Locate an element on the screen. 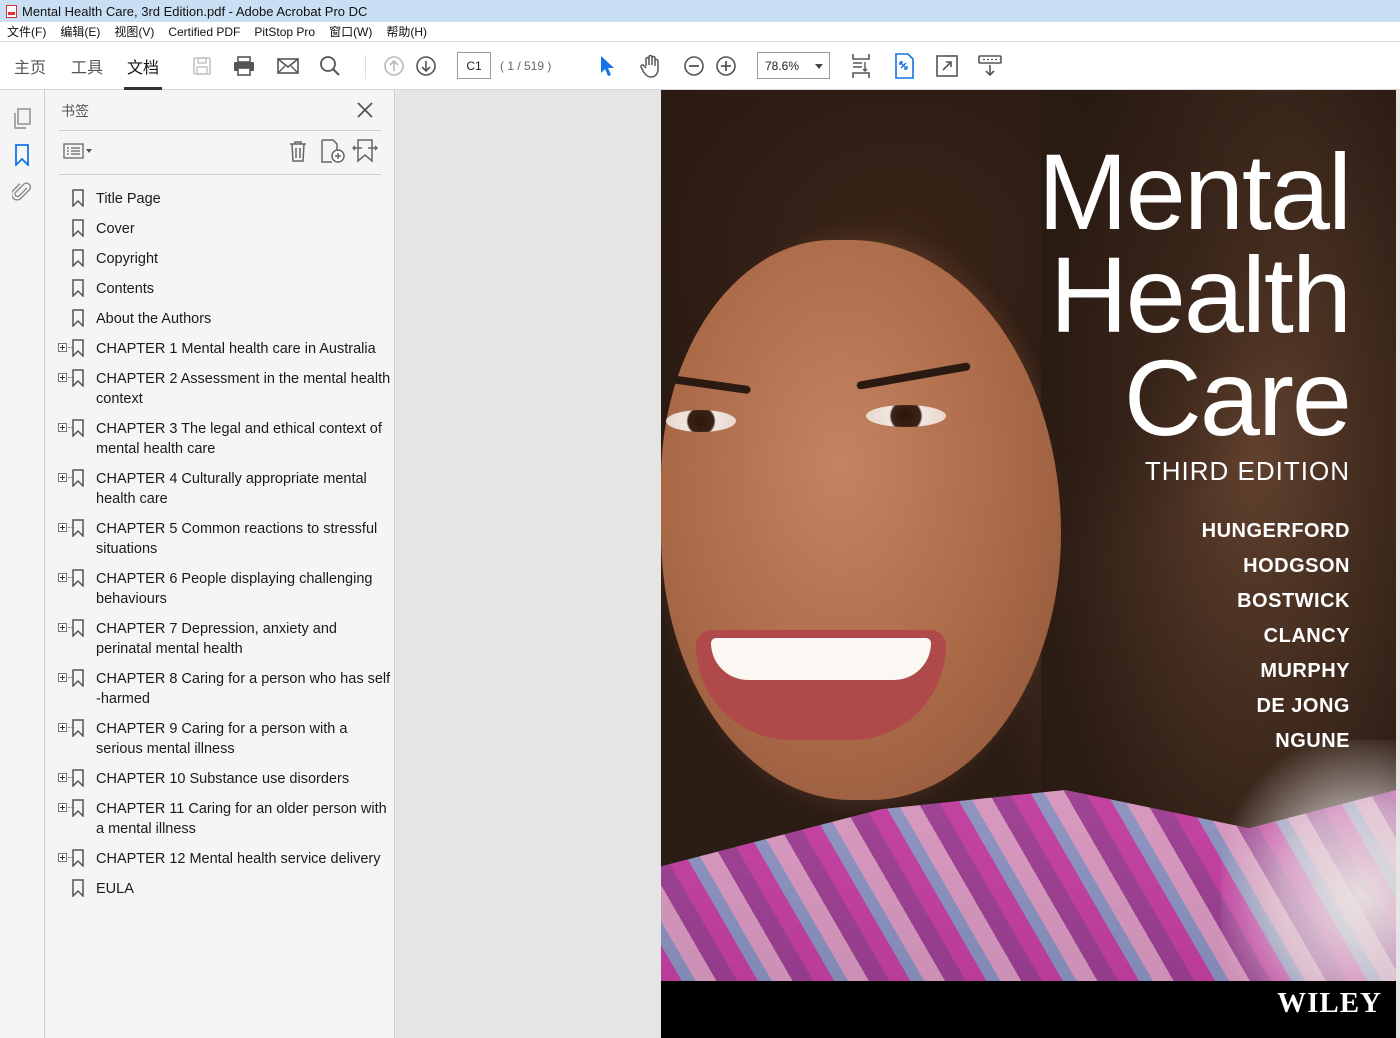 Image resolution: width=1400 pixels, height=1038 pixels. previous-page-button is located at coordinates (394, 66).